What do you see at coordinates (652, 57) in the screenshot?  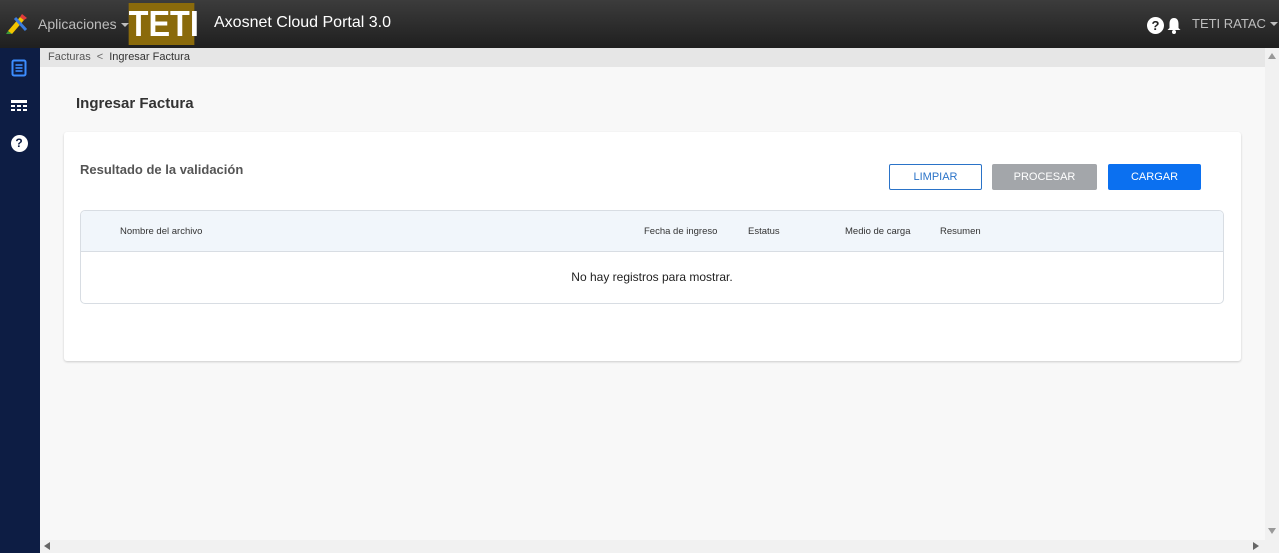 I see `breadcrumb: Facturas < Ingresar Factura` at bounding box center [652, 57].